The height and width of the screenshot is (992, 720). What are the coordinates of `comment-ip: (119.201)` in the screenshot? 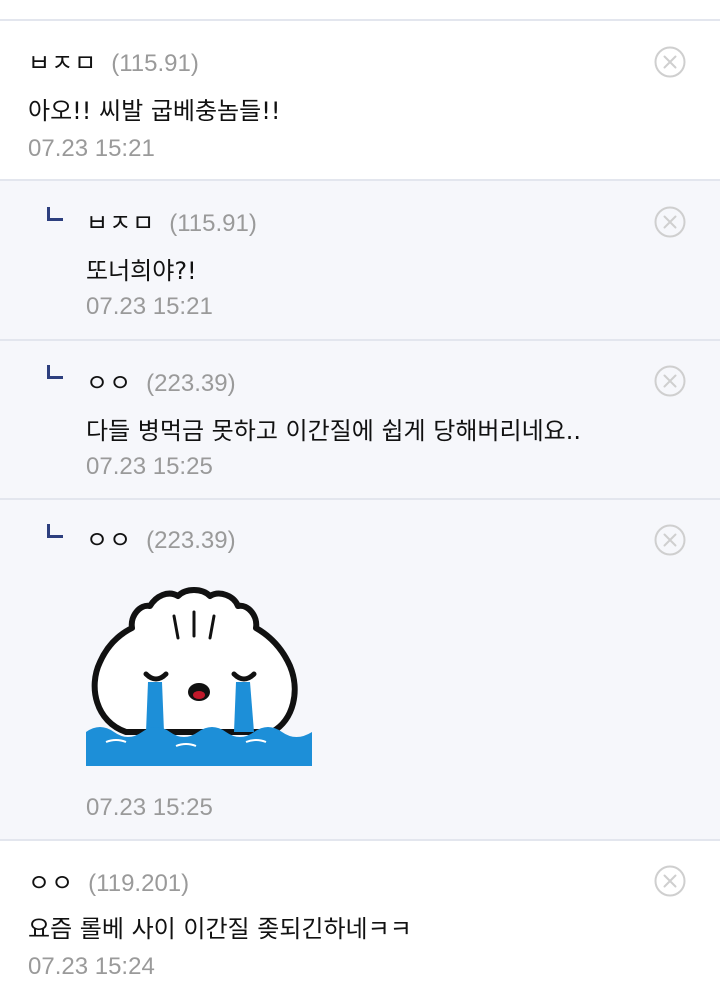 It's located at (139, 883).